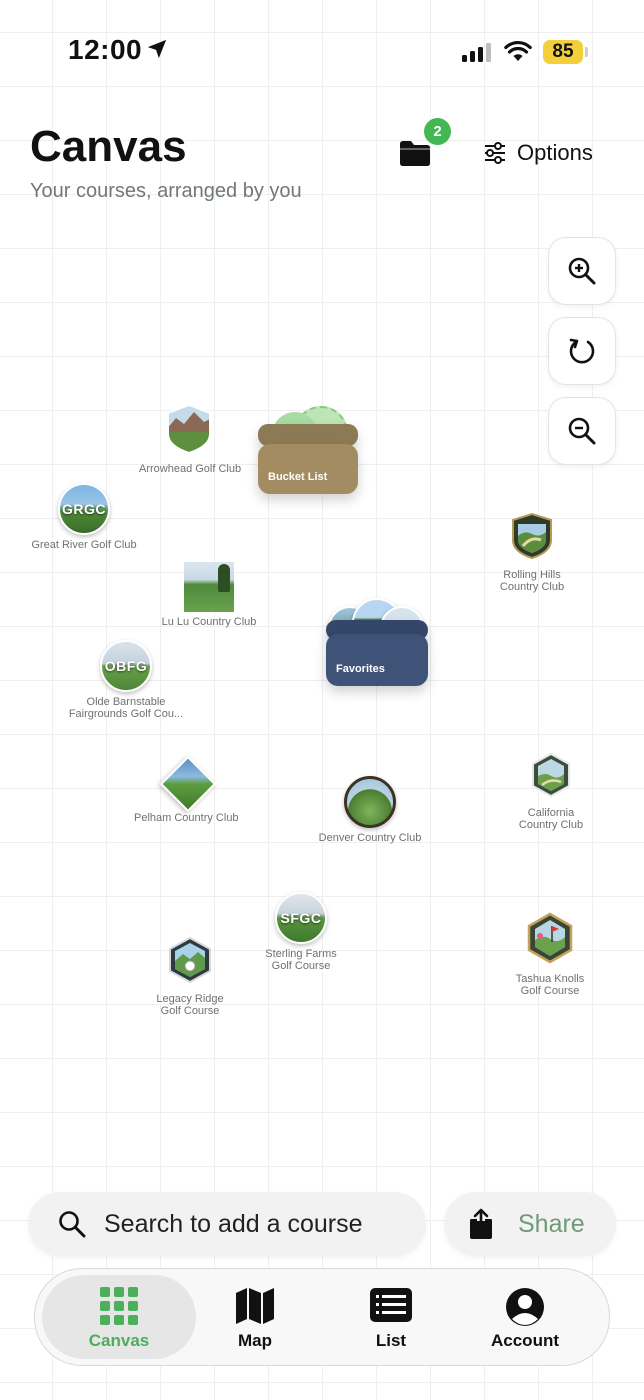  What do you see at coordinates (391, 1340) in the screenshot?
I see `tab-label: List` at bounding box center [391, 1340].